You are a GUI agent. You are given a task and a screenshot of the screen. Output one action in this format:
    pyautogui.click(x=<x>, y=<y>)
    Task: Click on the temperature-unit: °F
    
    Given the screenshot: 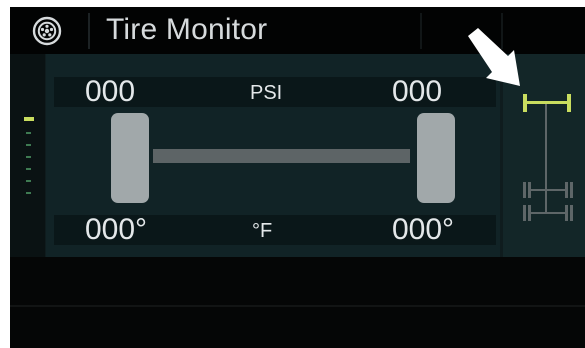 What is the action you would take?
    pyautogui.click(x=262, y=231)
    